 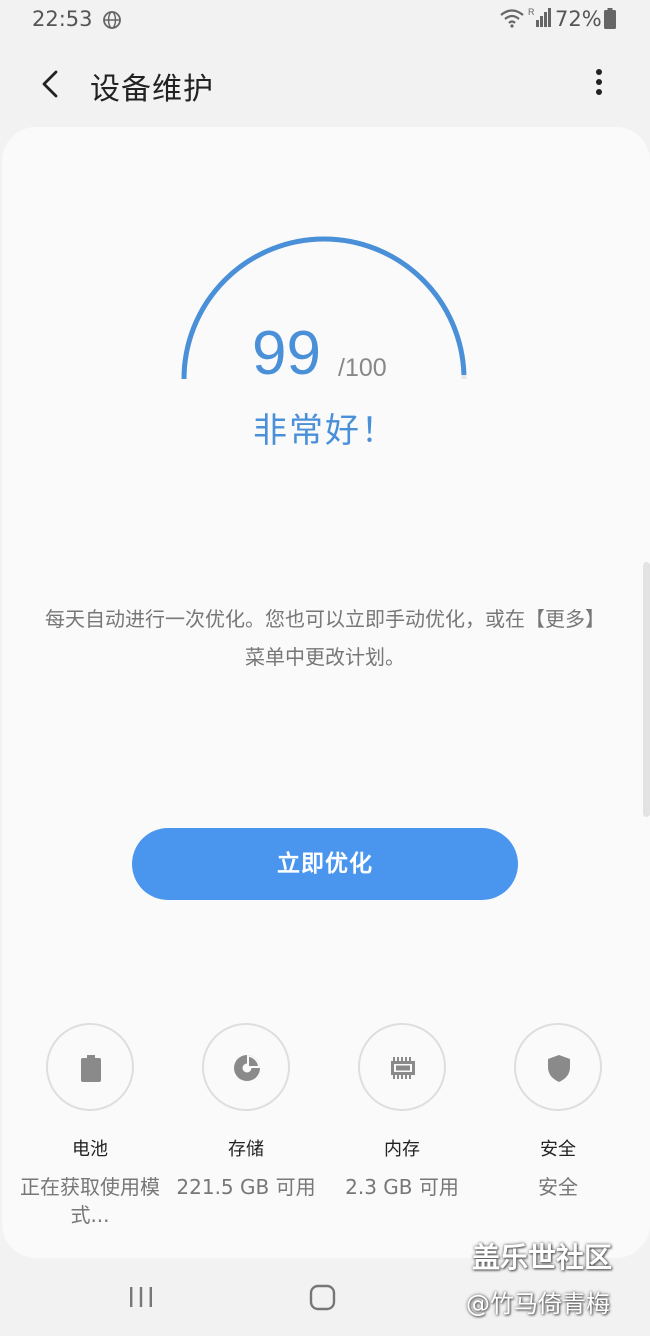 I want to click on wifi-icon, so click(x=512, y=18).